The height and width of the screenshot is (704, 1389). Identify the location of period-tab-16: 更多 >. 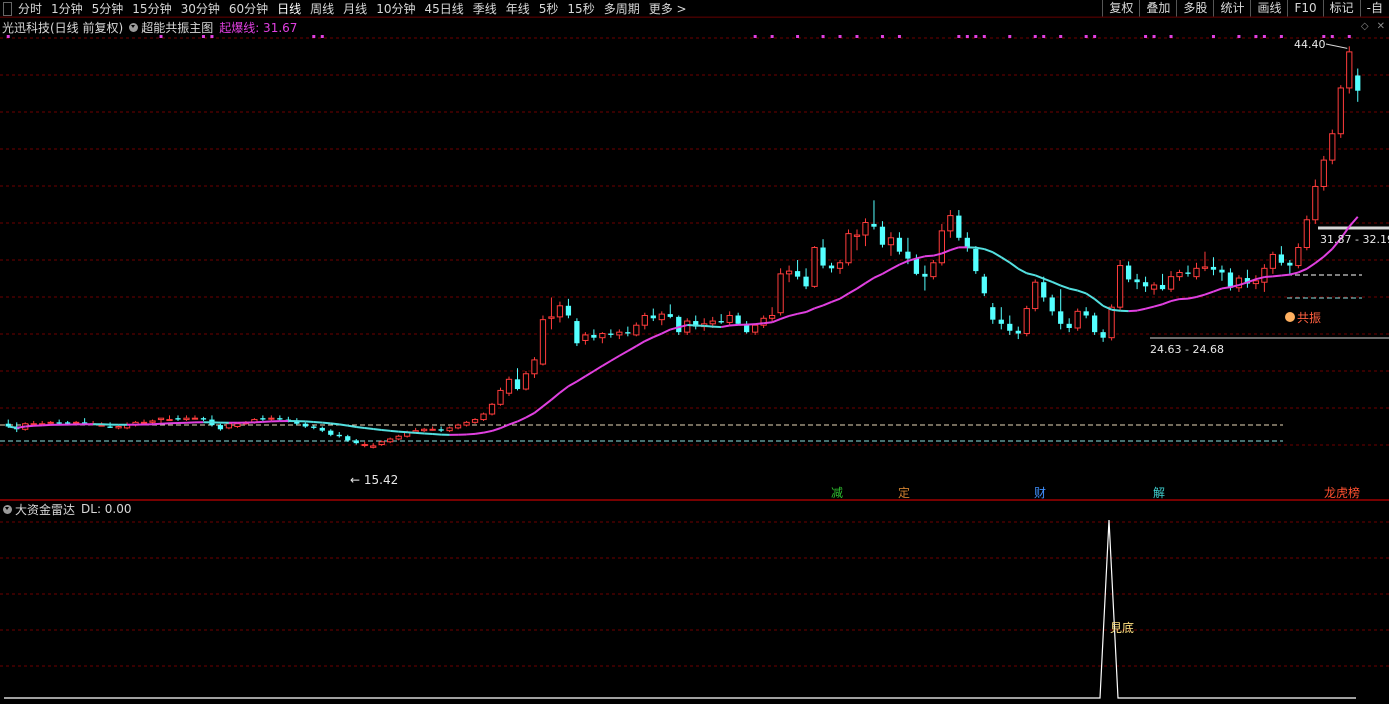
(668, 8).